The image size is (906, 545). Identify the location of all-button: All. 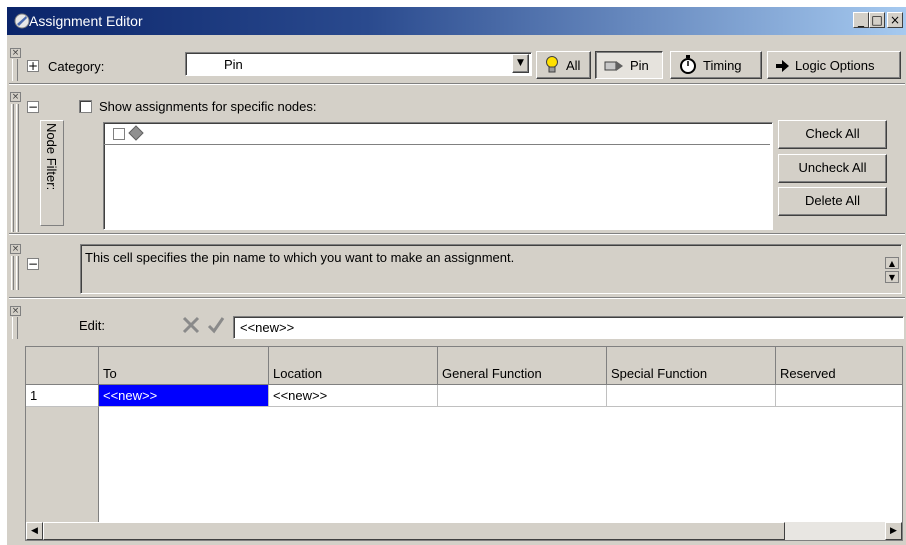
(563, 65).